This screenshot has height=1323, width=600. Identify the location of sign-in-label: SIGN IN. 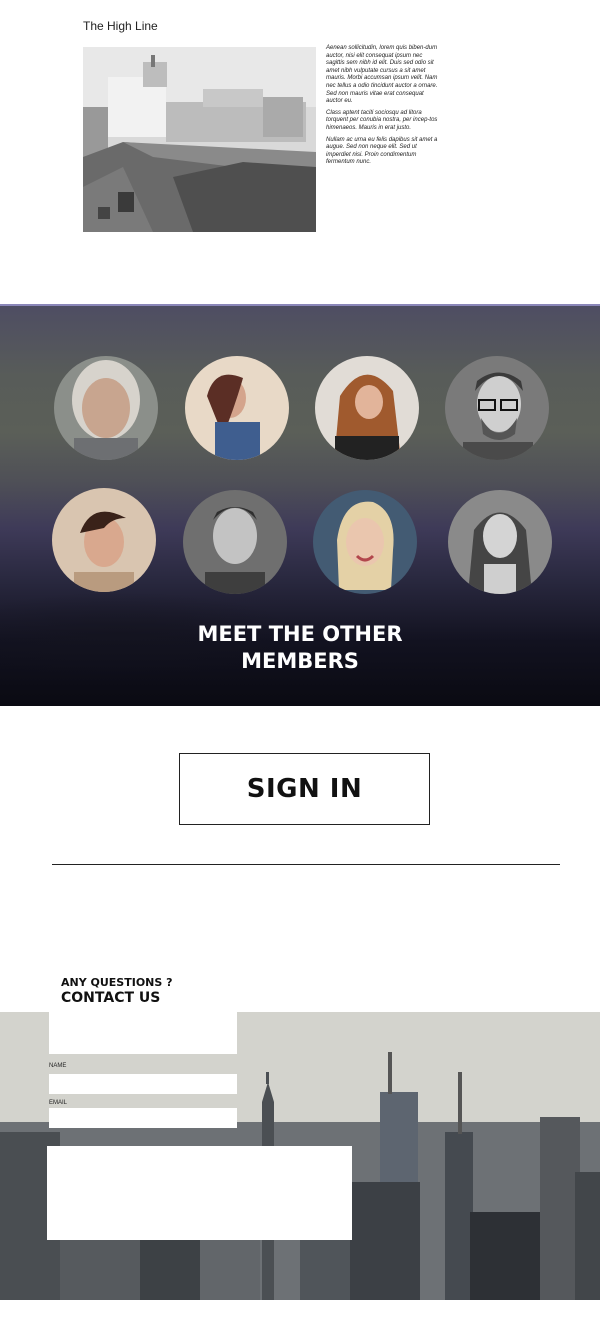
(304, 789).